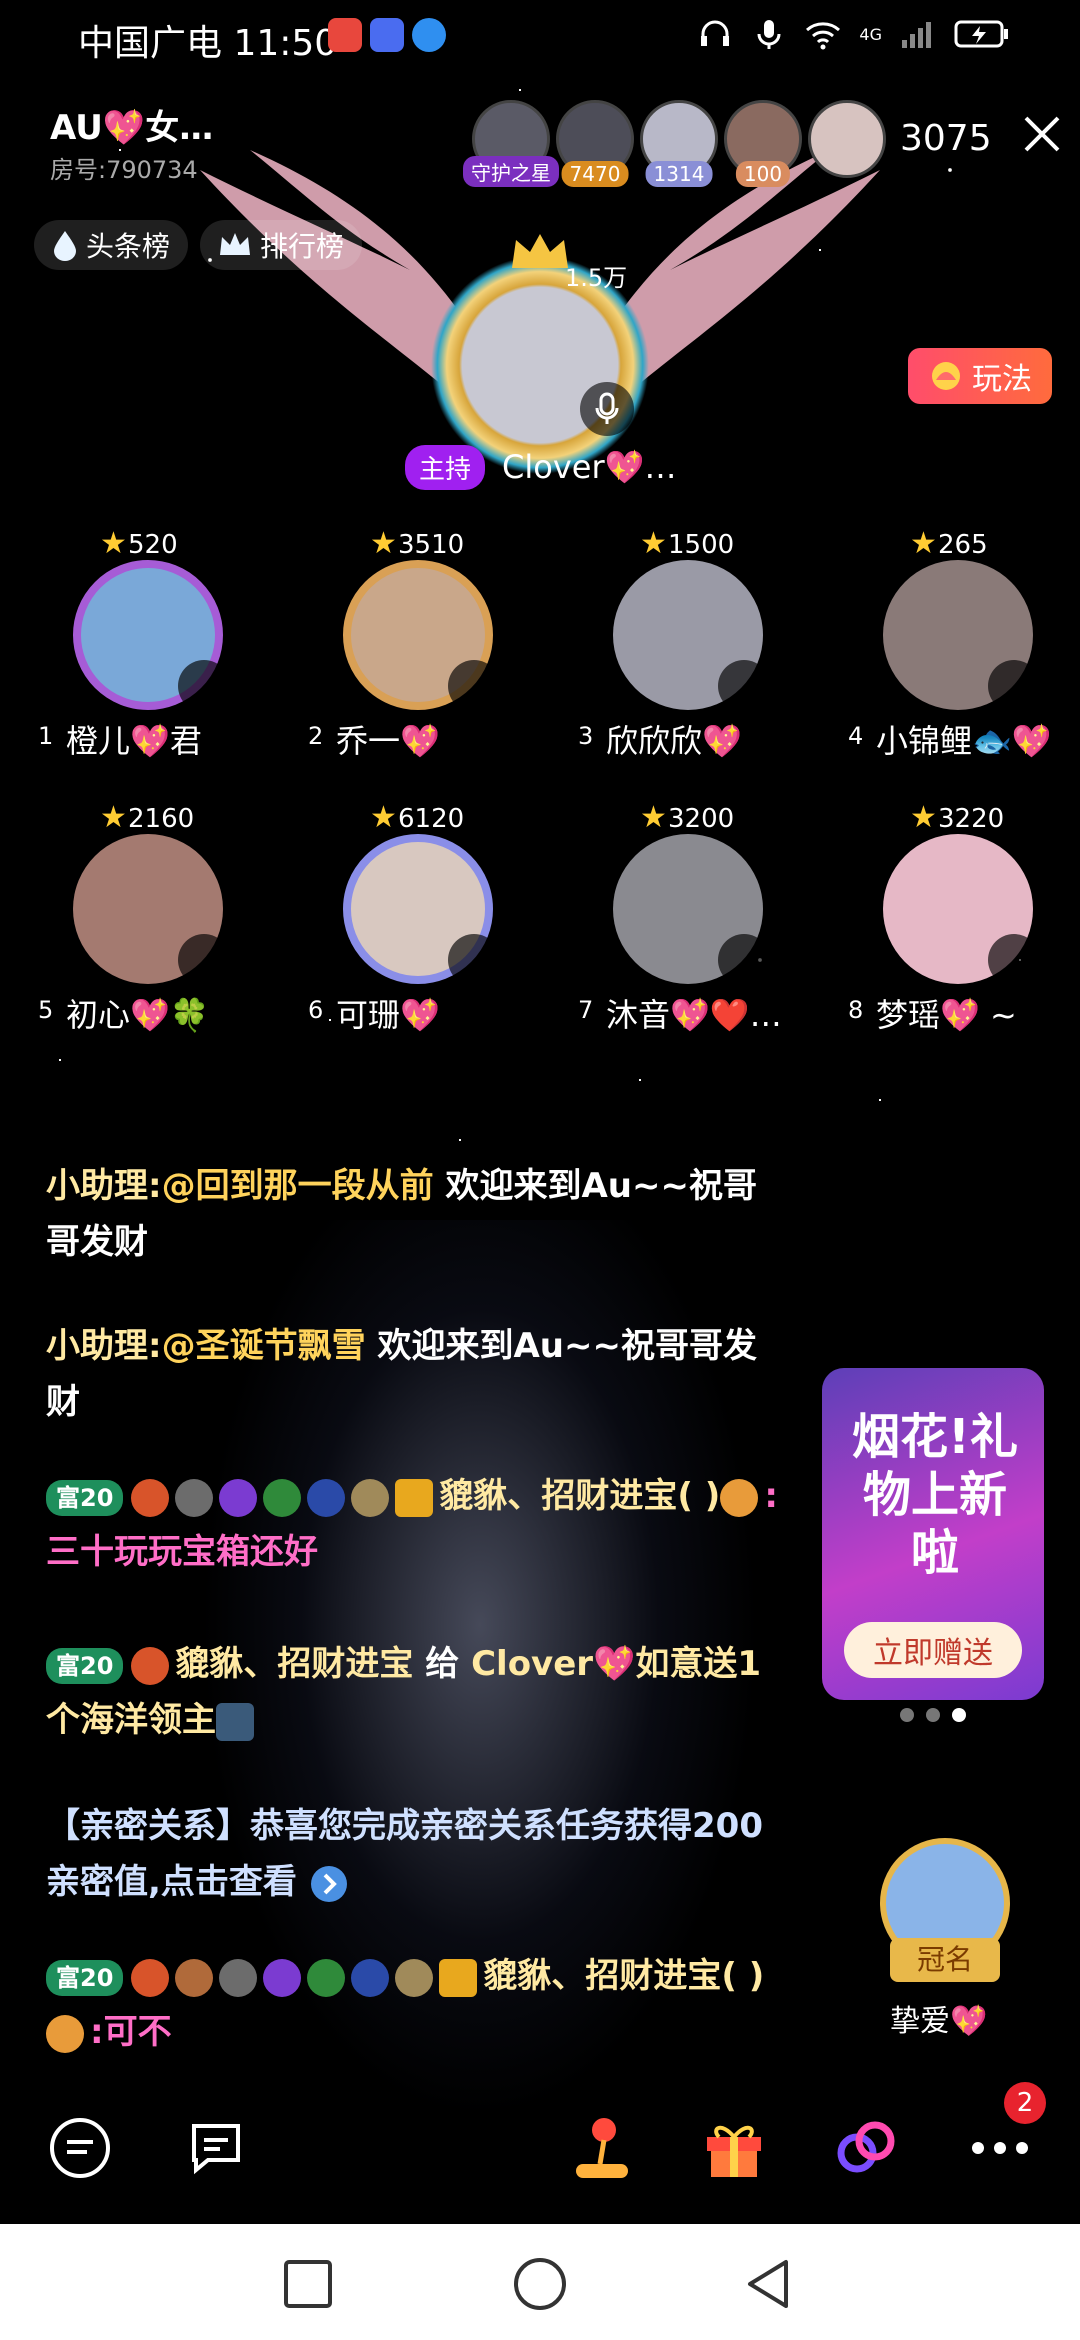 This screenshot has width=1080, height=2340. Describe the element at coordinates (856, 1010) in the screenshot. I see `seat-number: 8` at that location.